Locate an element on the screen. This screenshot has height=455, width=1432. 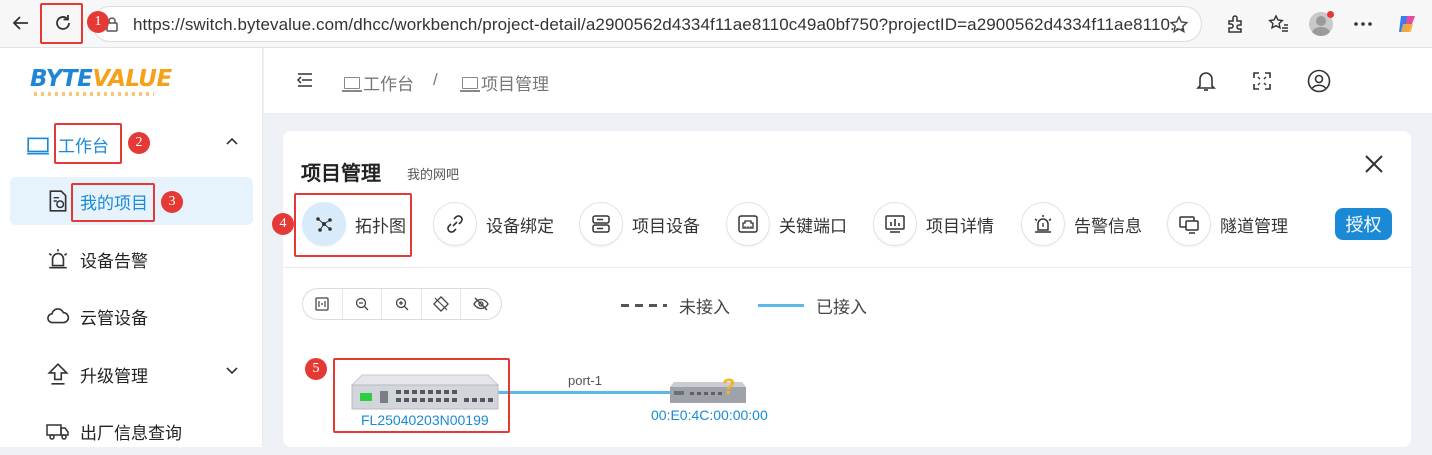
sidebar-item-label: 升级管理 is located at coordinates (114, 376).